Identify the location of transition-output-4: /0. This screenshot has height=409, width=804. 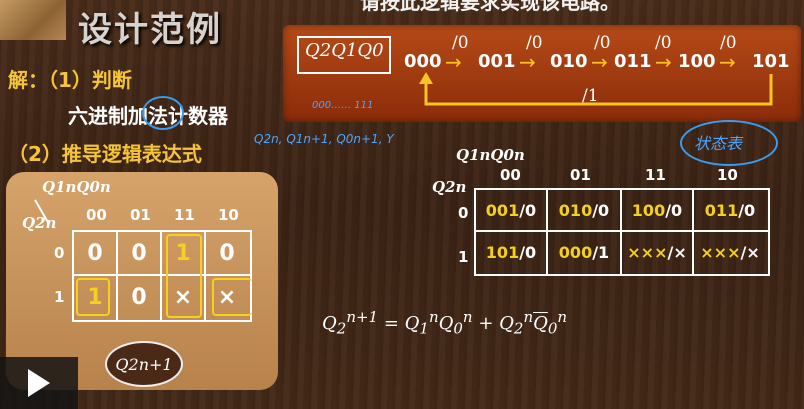
(728, 43).